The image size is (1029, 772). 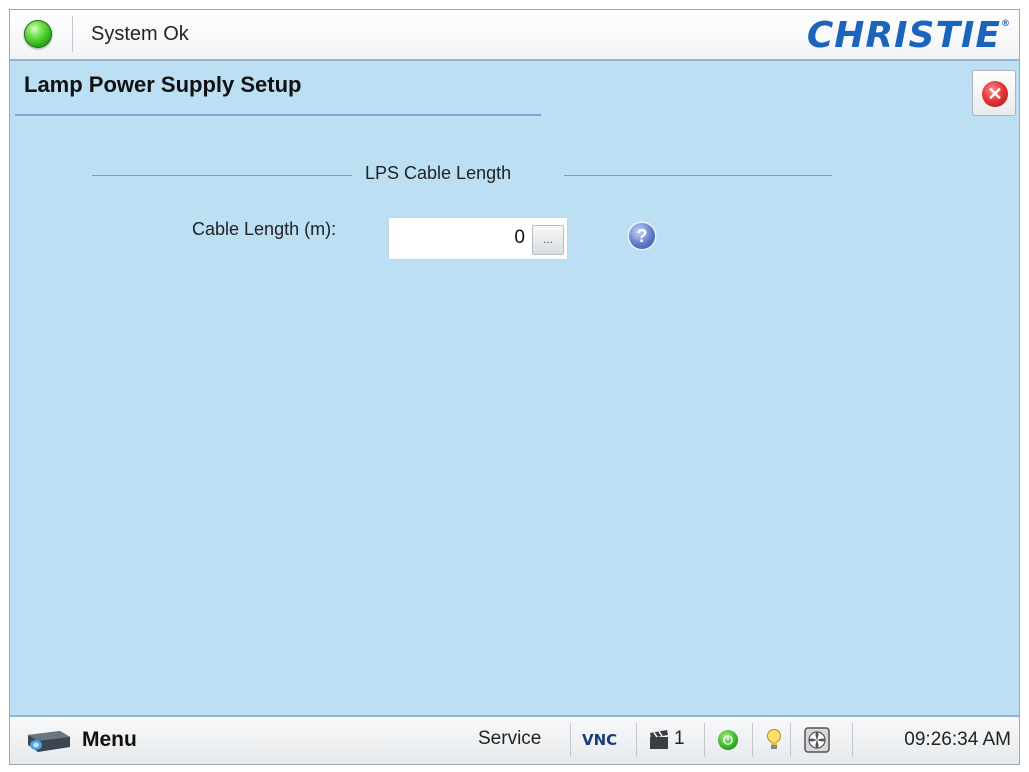 I want to click on close-button: ✕, so click(x=994, y=93).